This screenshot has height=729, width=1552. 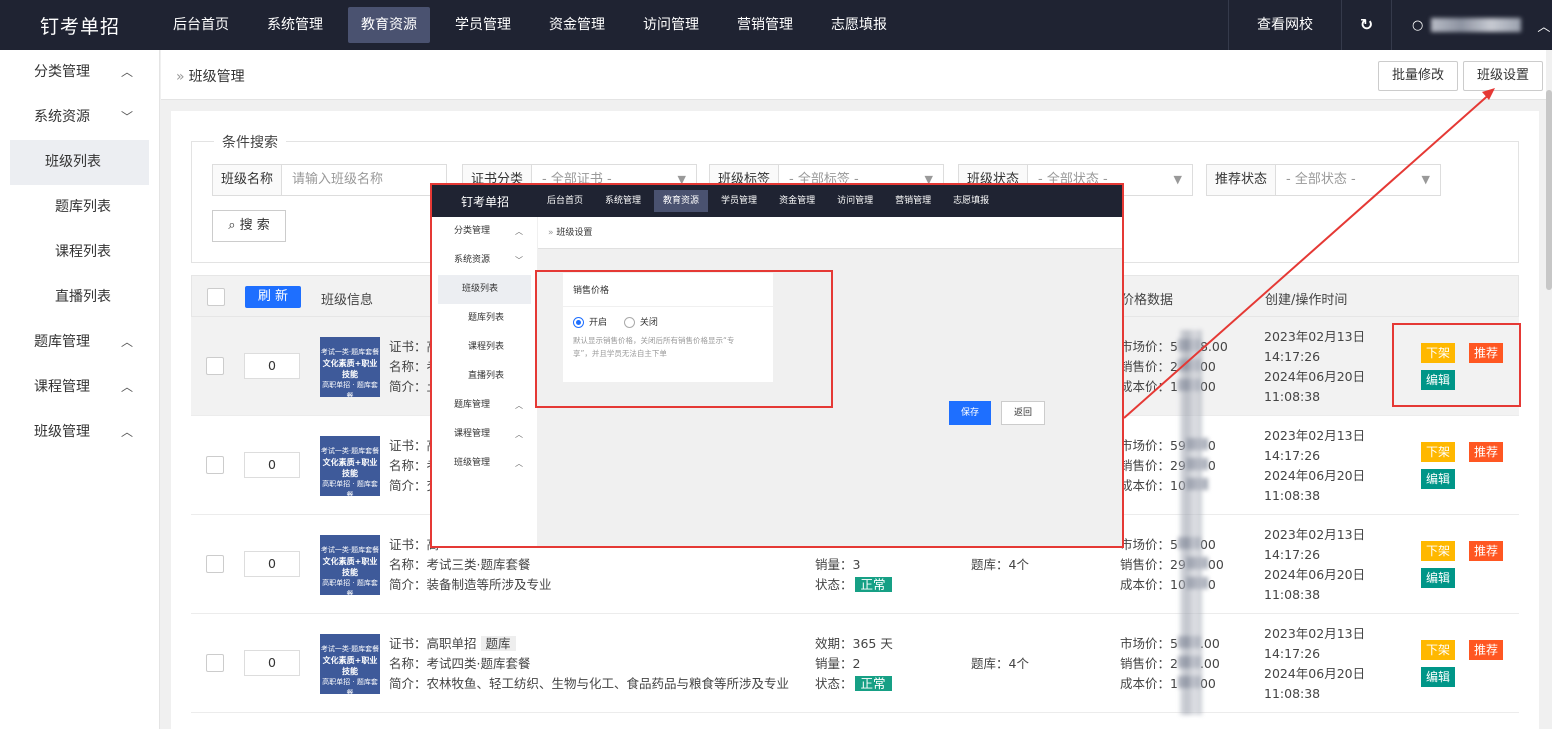 I want to click on cert-text: 证书：高职单招, so click(x=433, y=643).